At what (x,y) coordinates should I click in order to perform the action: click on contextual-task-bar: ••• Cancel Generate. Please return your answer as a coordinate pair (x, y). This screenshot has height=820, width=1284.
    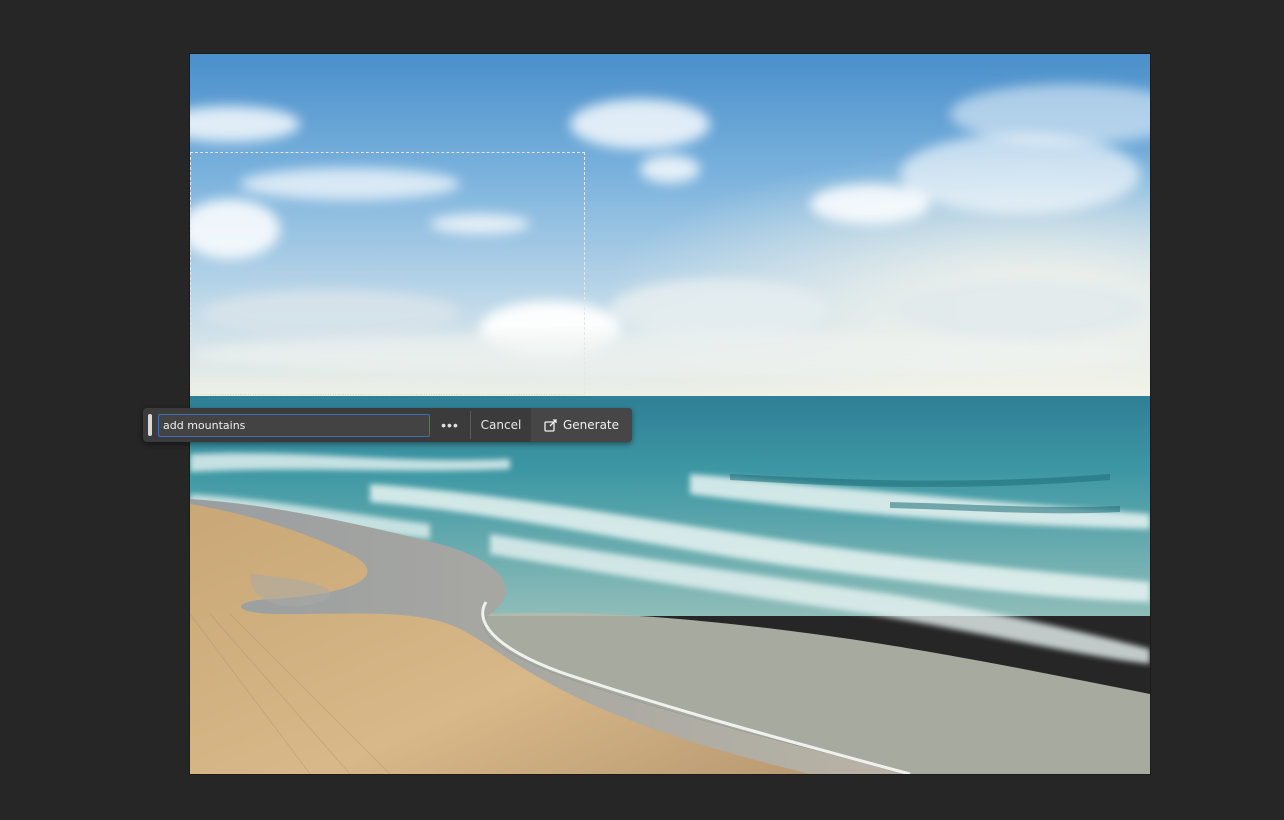
    Looking at the image, I should click on (387, 425).